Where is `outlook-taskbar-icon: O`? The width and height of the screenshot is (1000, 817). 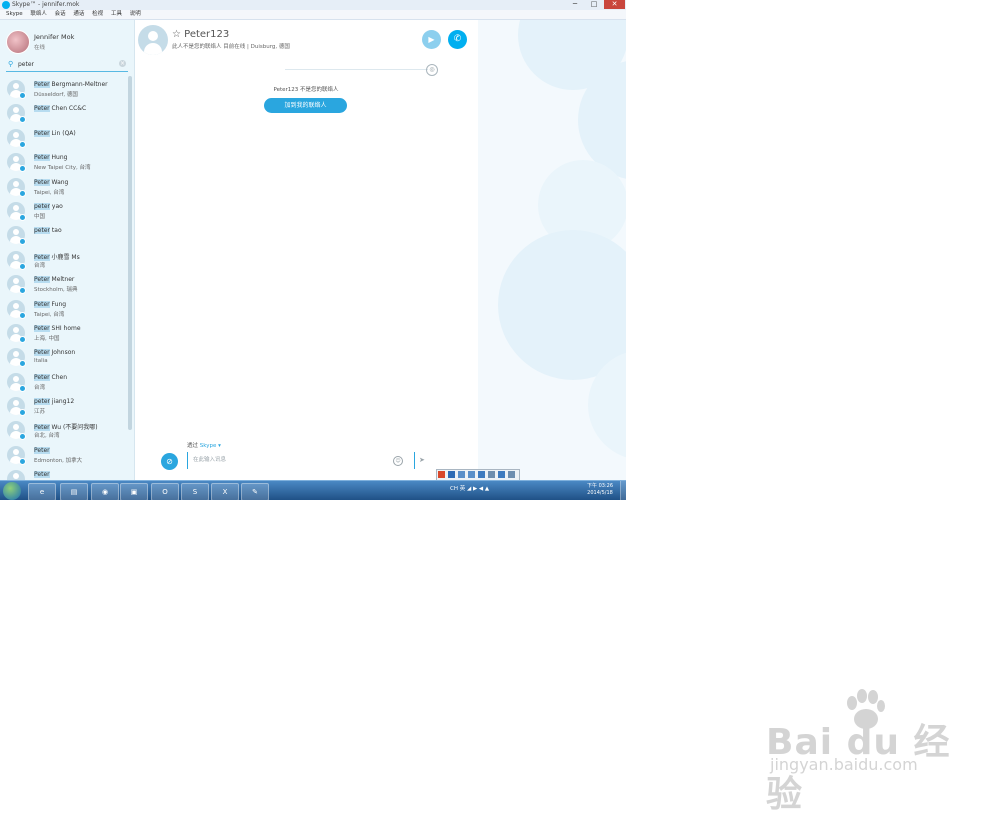 outlook-taskbar-icon: O is located at coordinates (165, 491).